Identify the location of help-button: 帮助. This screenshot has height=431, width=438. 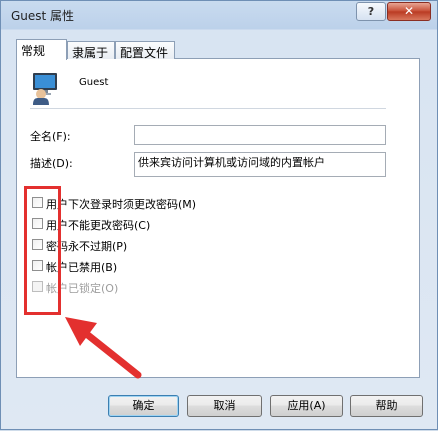
(386, 406).